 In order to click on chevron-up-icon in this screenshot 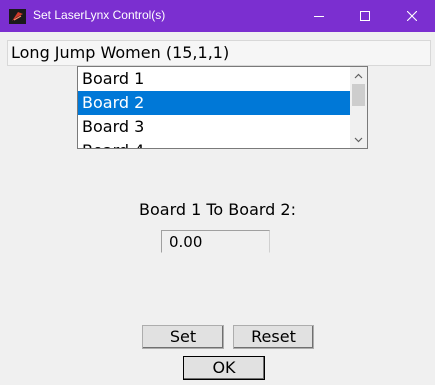, I will do `click(358, 75)`.